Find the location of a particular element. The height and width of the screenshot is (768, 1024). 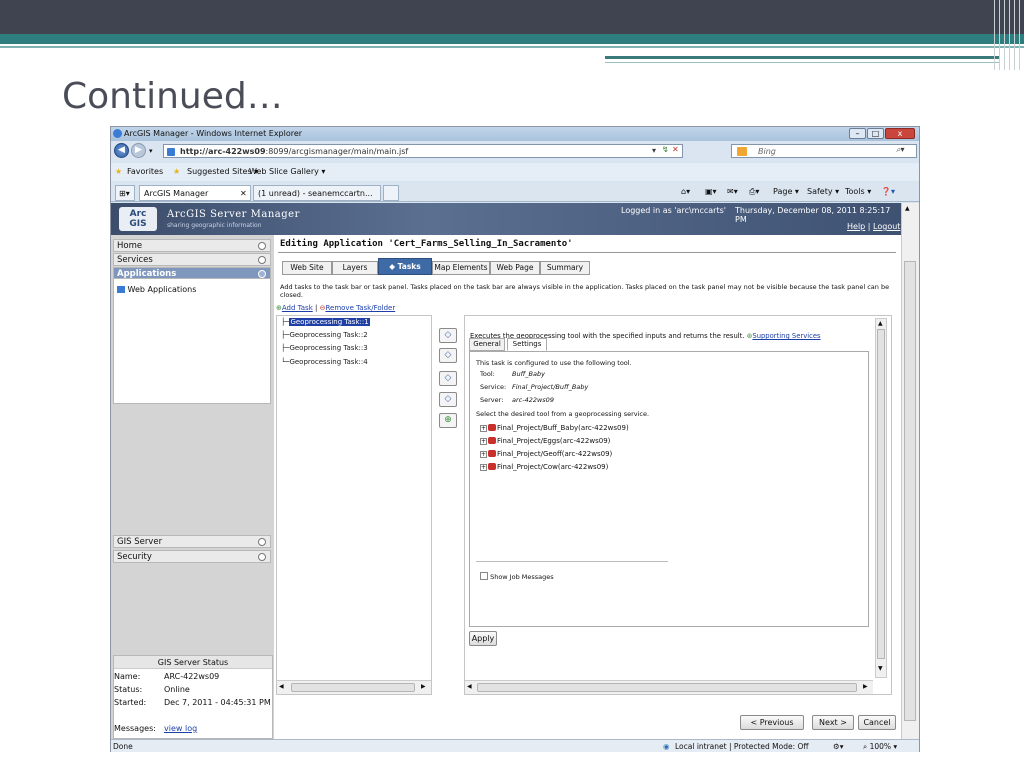

tab-web-page: Web Page is located at coordinates (515, 268).